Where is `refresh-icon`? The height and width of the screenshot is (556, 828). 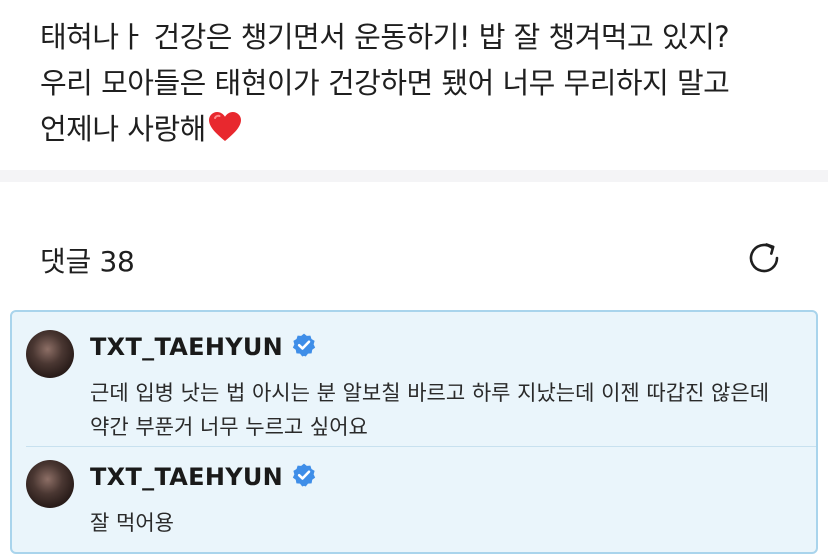 refresh-icon is located at coordinates (764, 260).